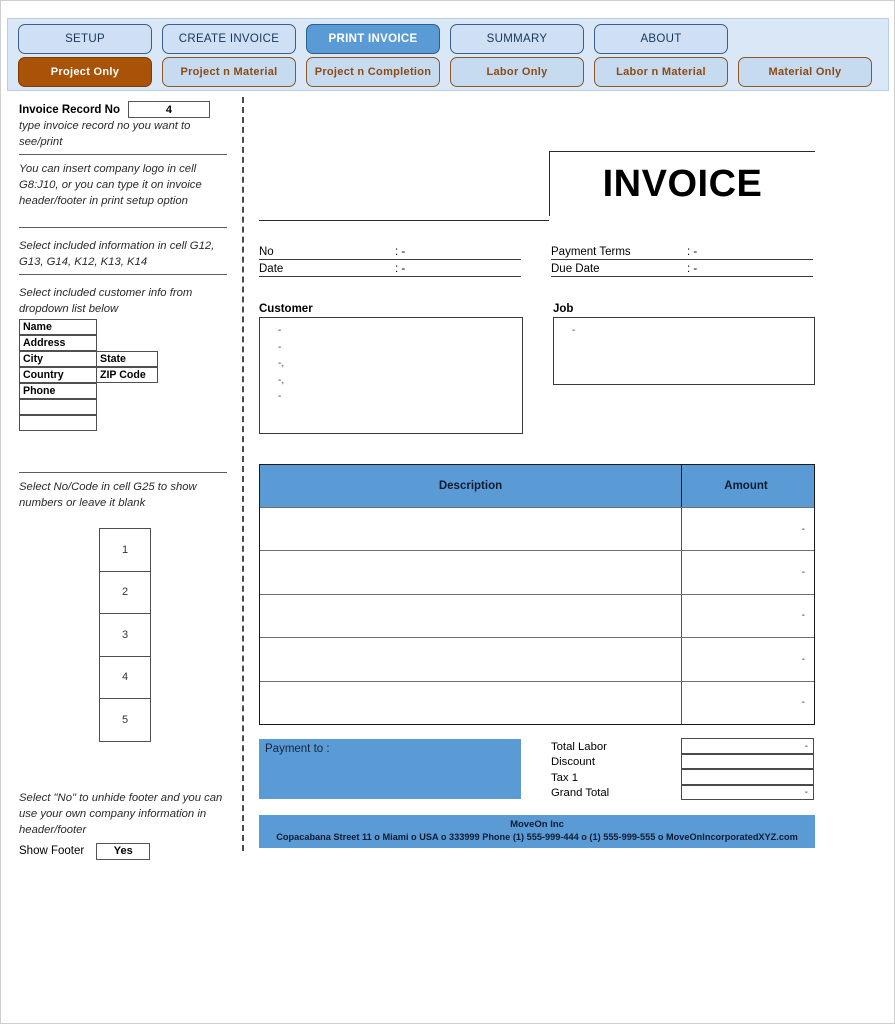 This screenshot has width=895, height=1024. What do you see at coordinates (537, 368) in the screenshot?
I see `party-blocks: Customer - - -, -, - Job -` at bounding box center [537, 368].